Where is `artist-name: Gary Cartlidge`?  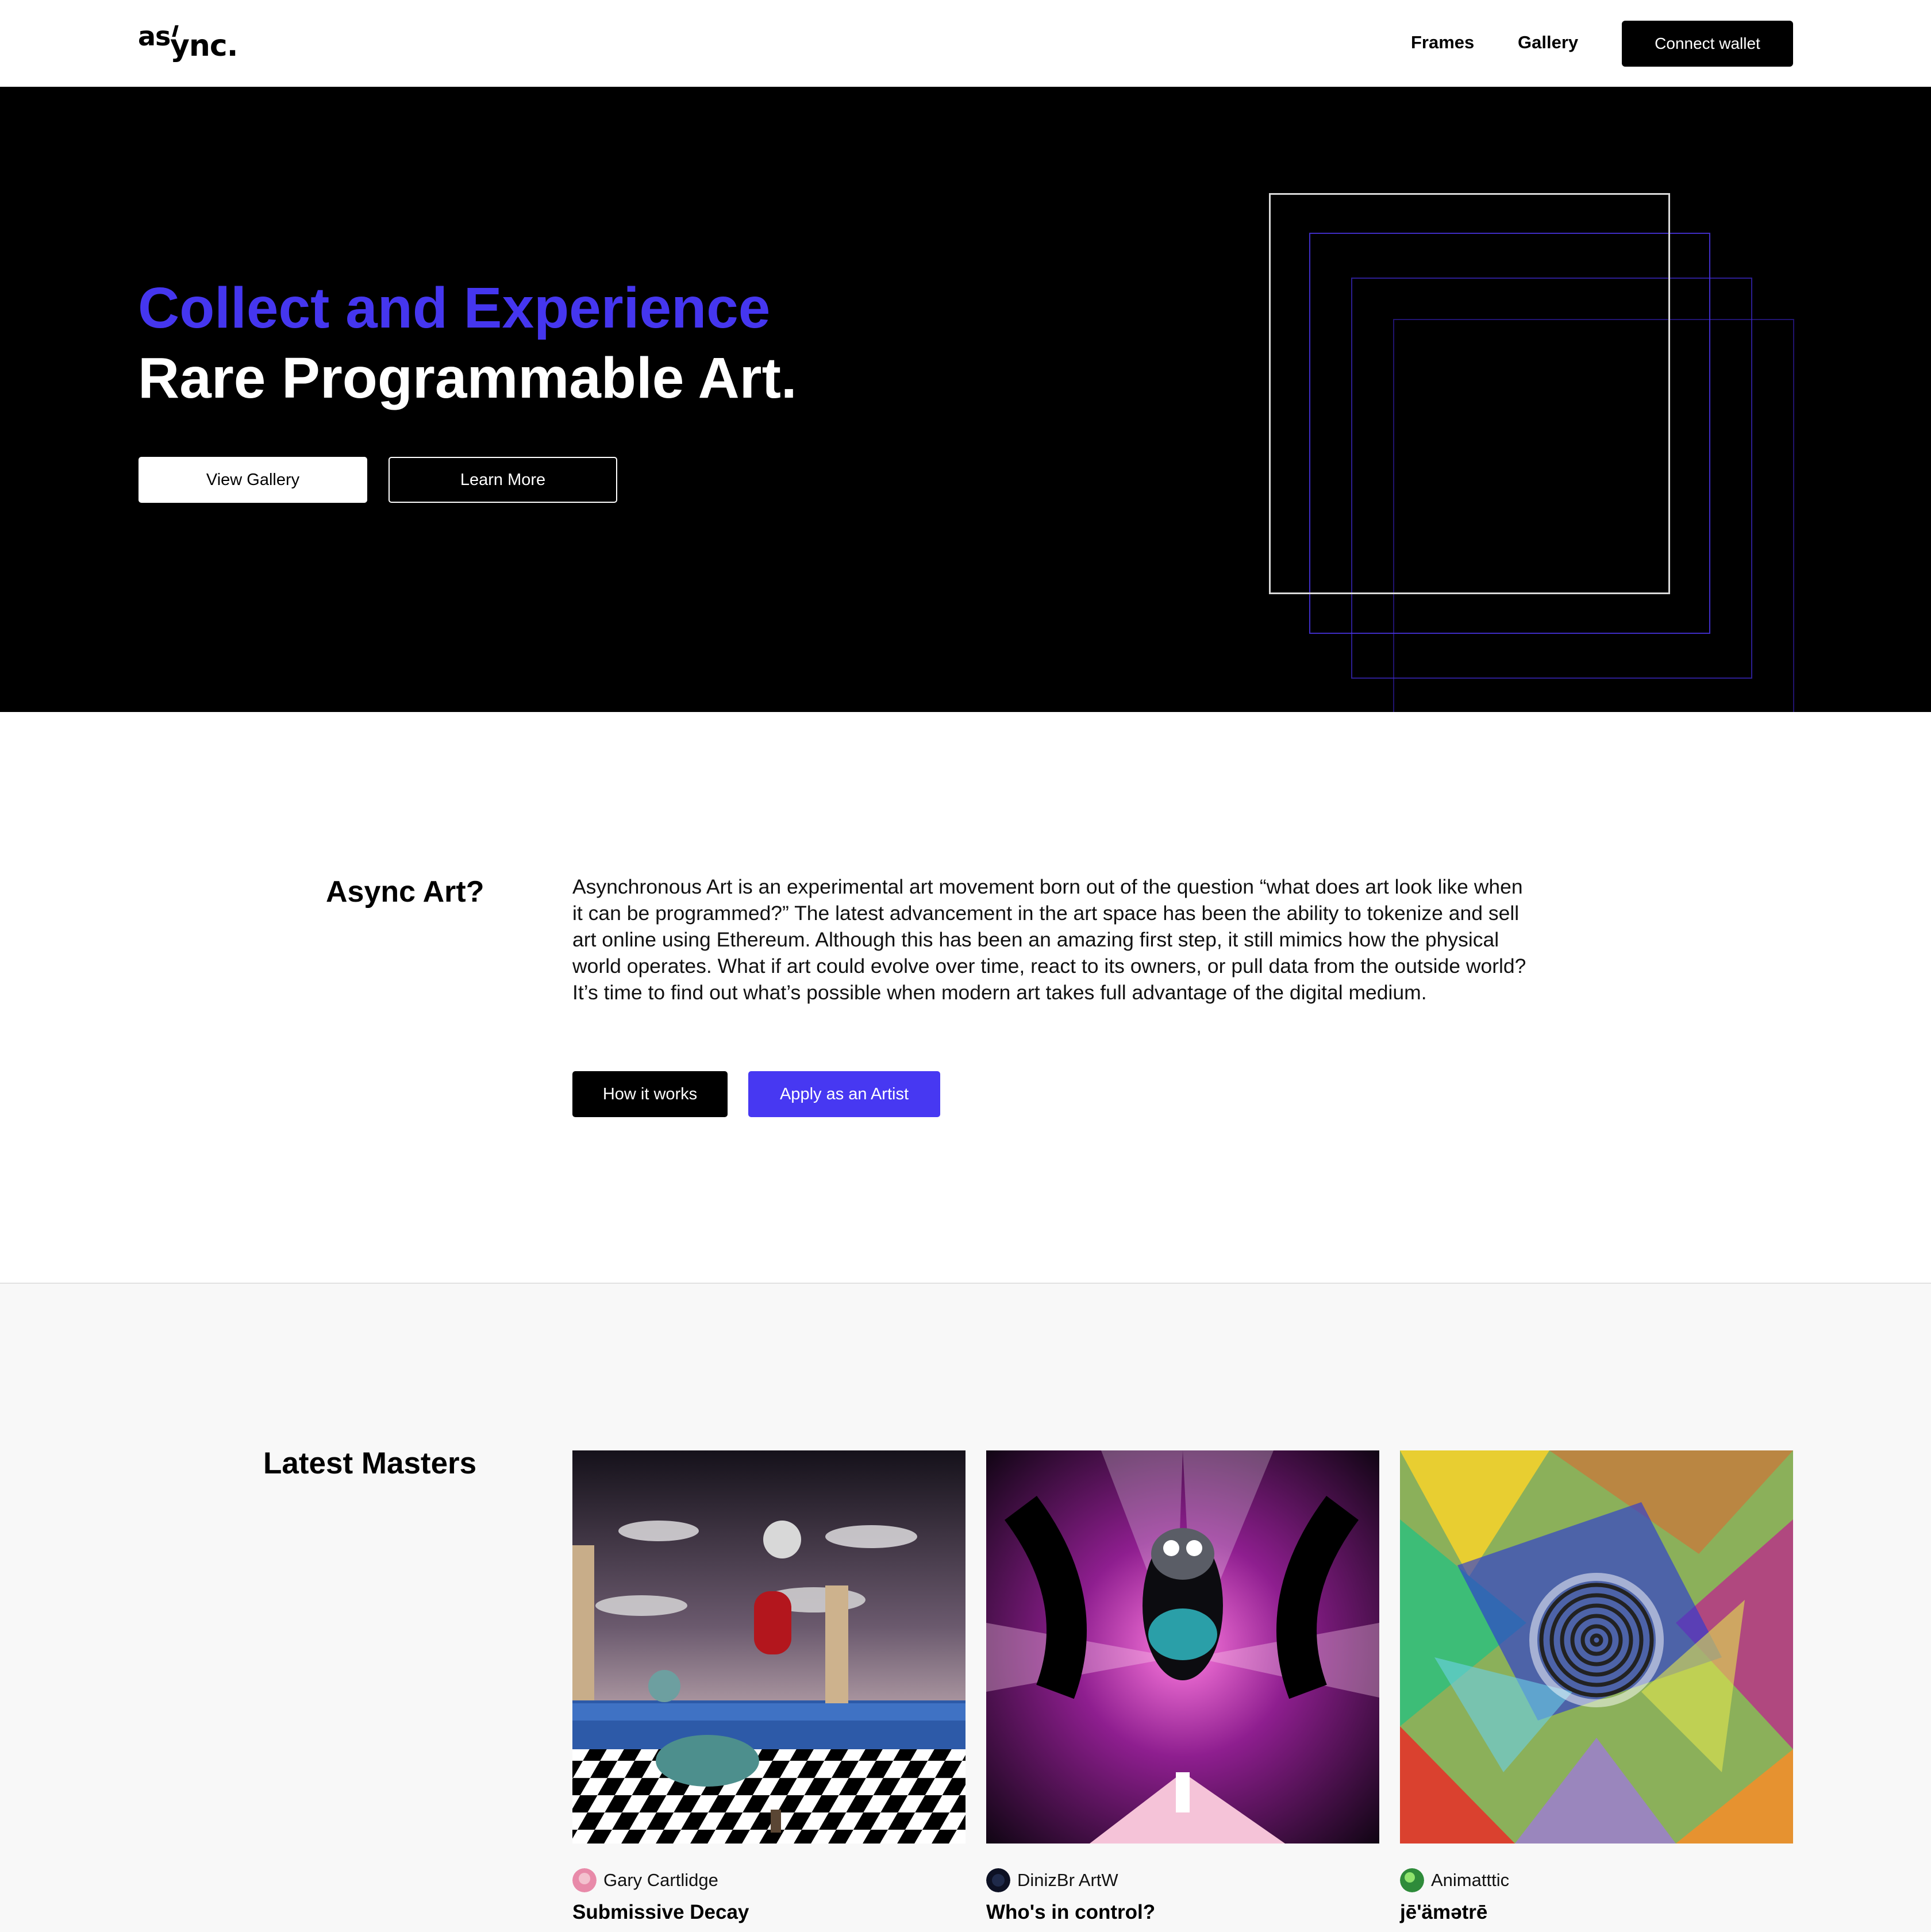 artist-name: Gary Cartlidge is located at coordinates (660, 1880).